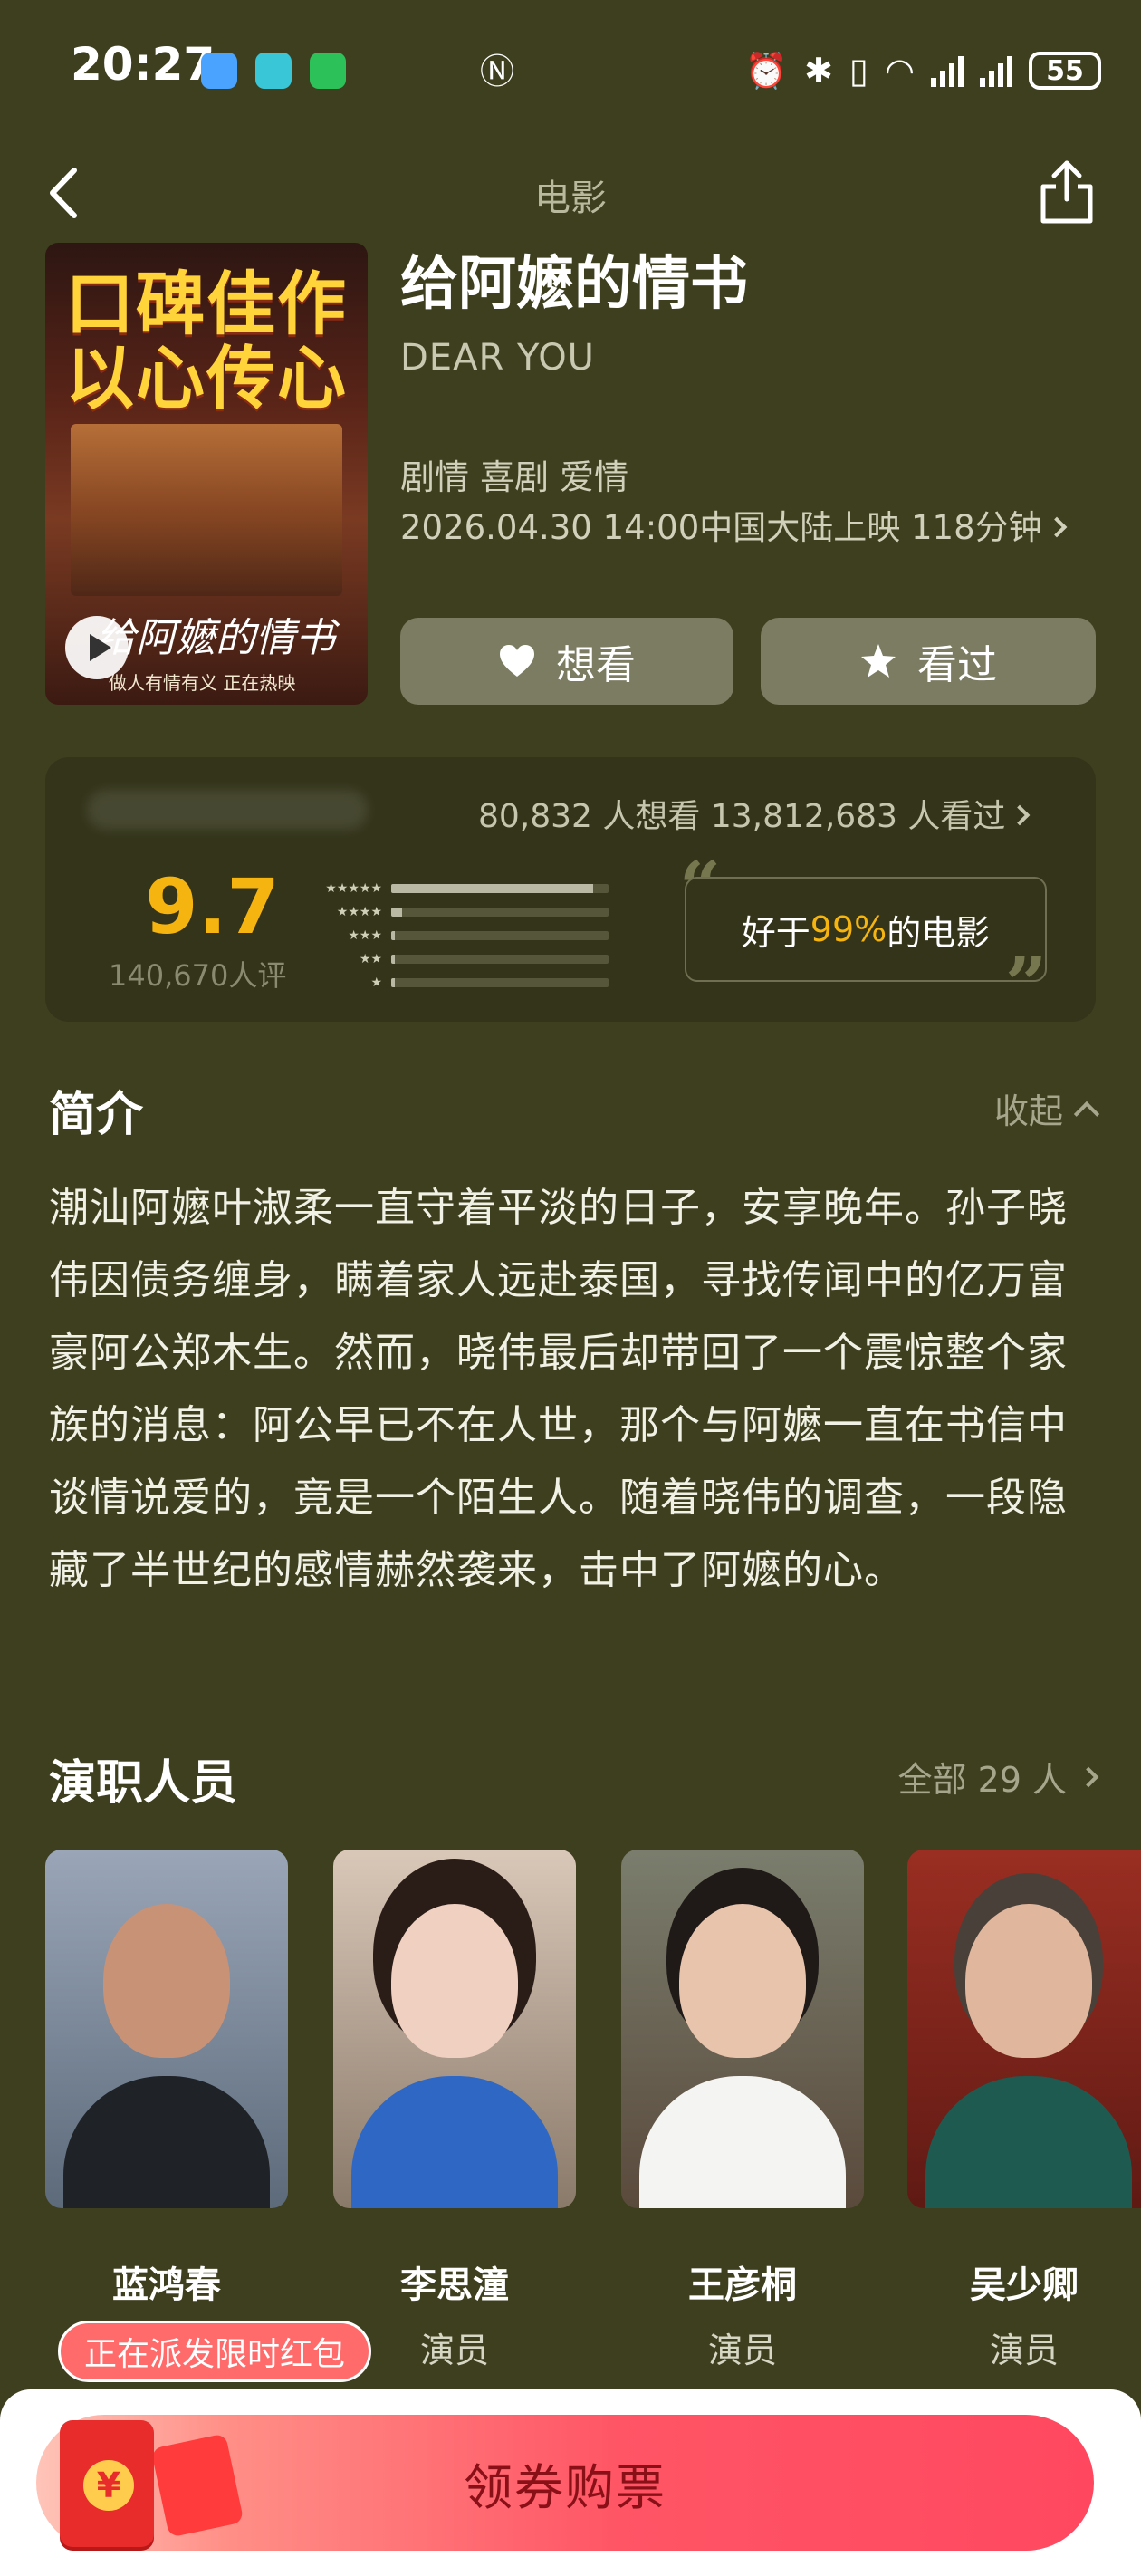 This screenshot has height=2576, width=1141. What do you see at coordinates (1024, 2285) in the screenshot?
I see `cast-name: 吴少卿` at bounding box center [1024, 2285].